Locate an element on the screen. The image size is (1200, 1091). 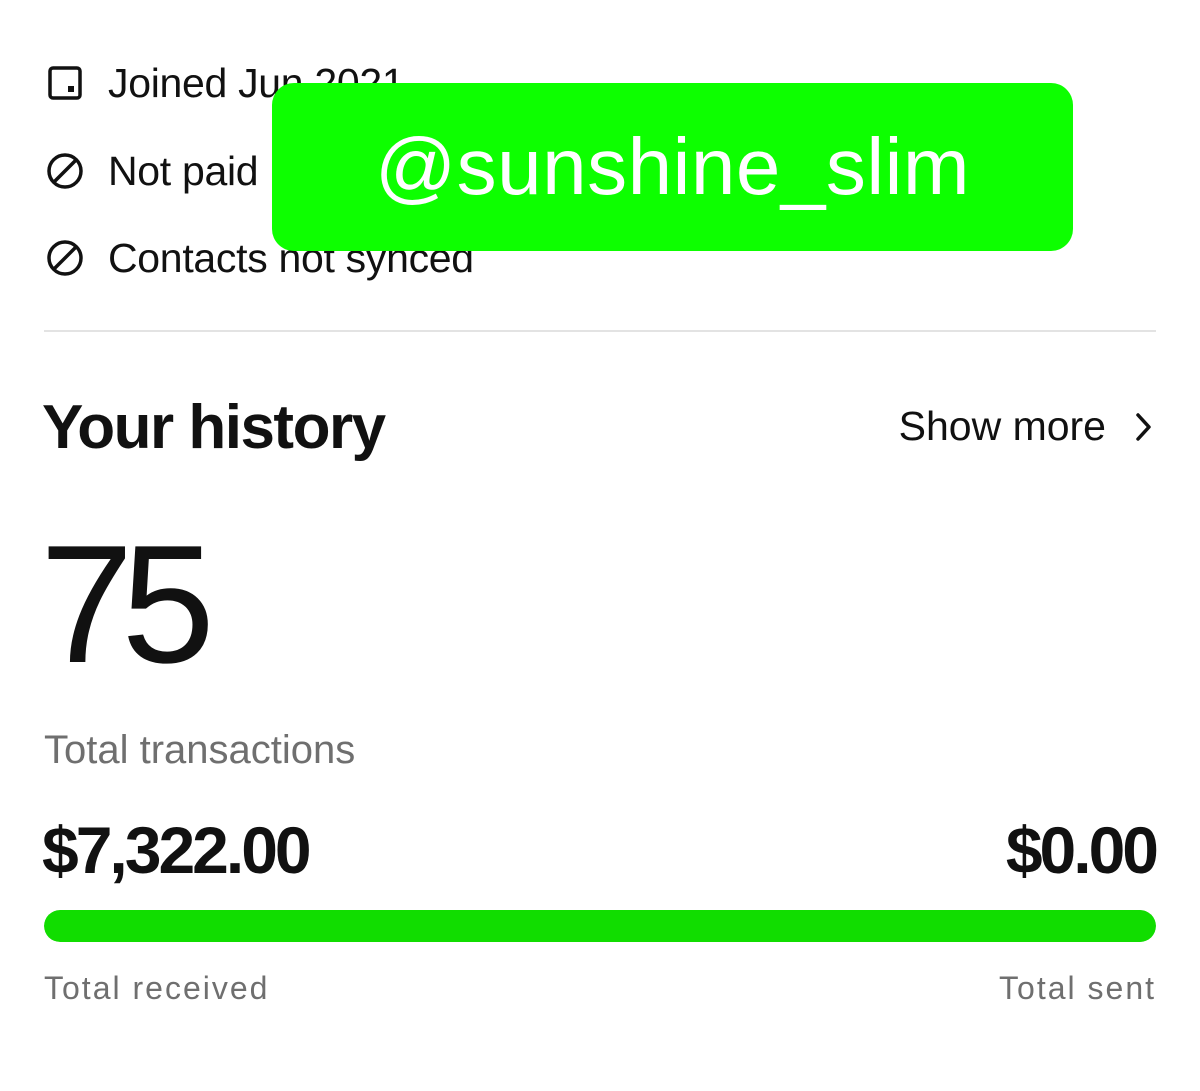
transaction-count: 75 is located at coordinates (127, 604).